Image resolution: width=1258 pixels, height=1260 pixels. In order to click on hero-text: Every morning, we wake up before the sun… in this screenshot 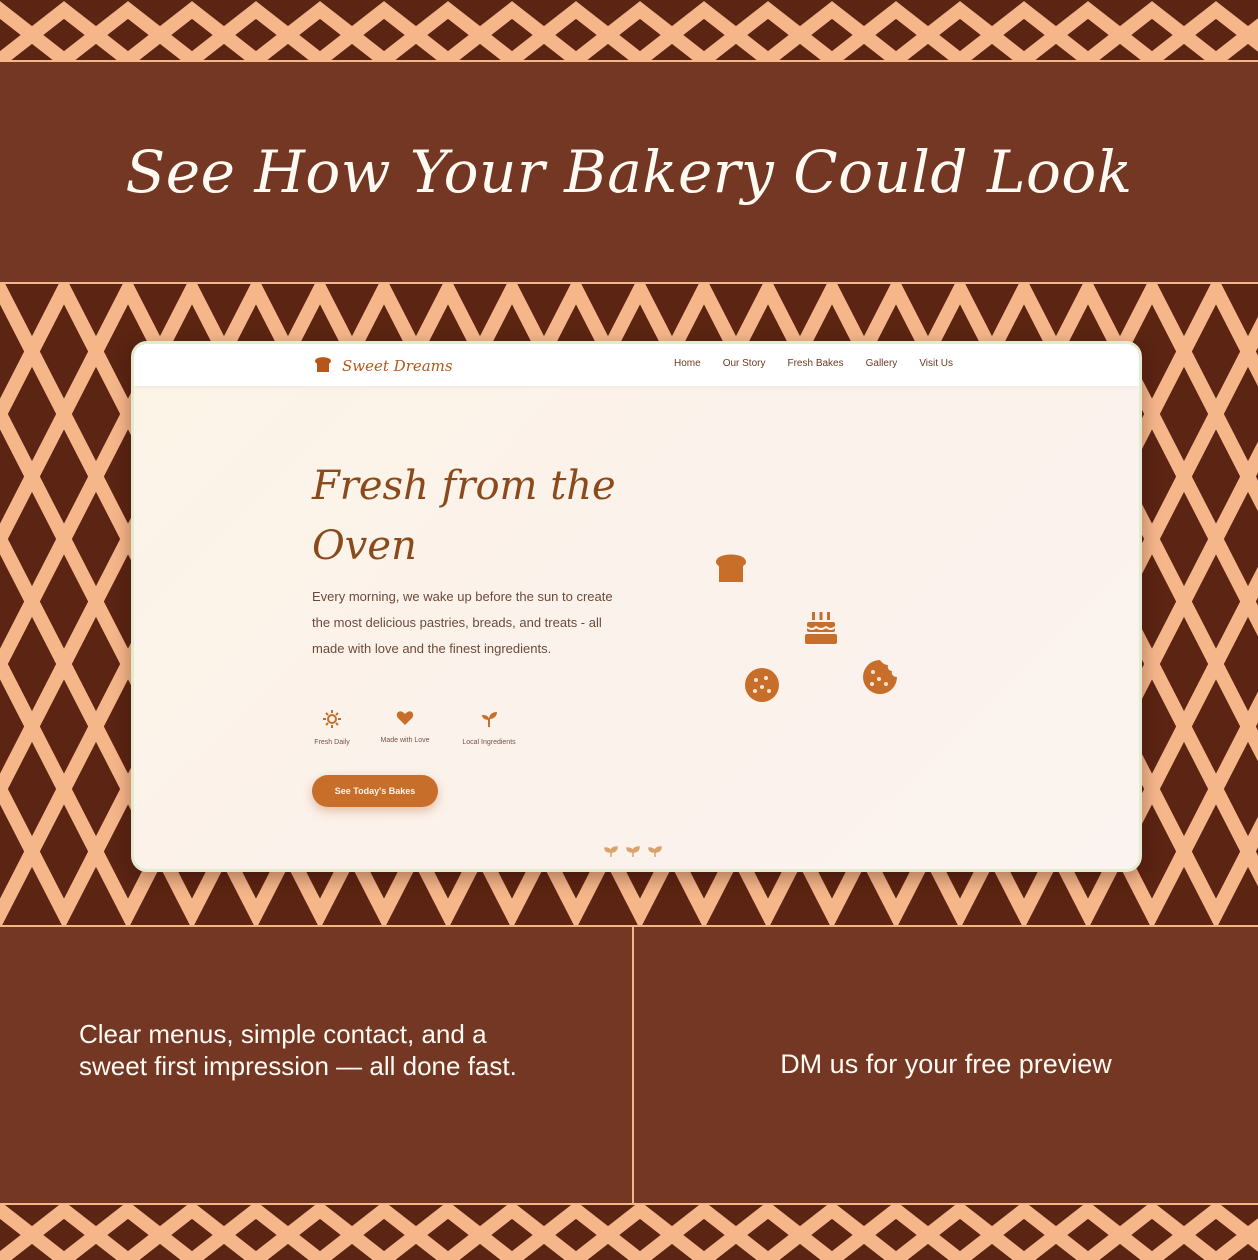, I will do `click(462, 622)`.